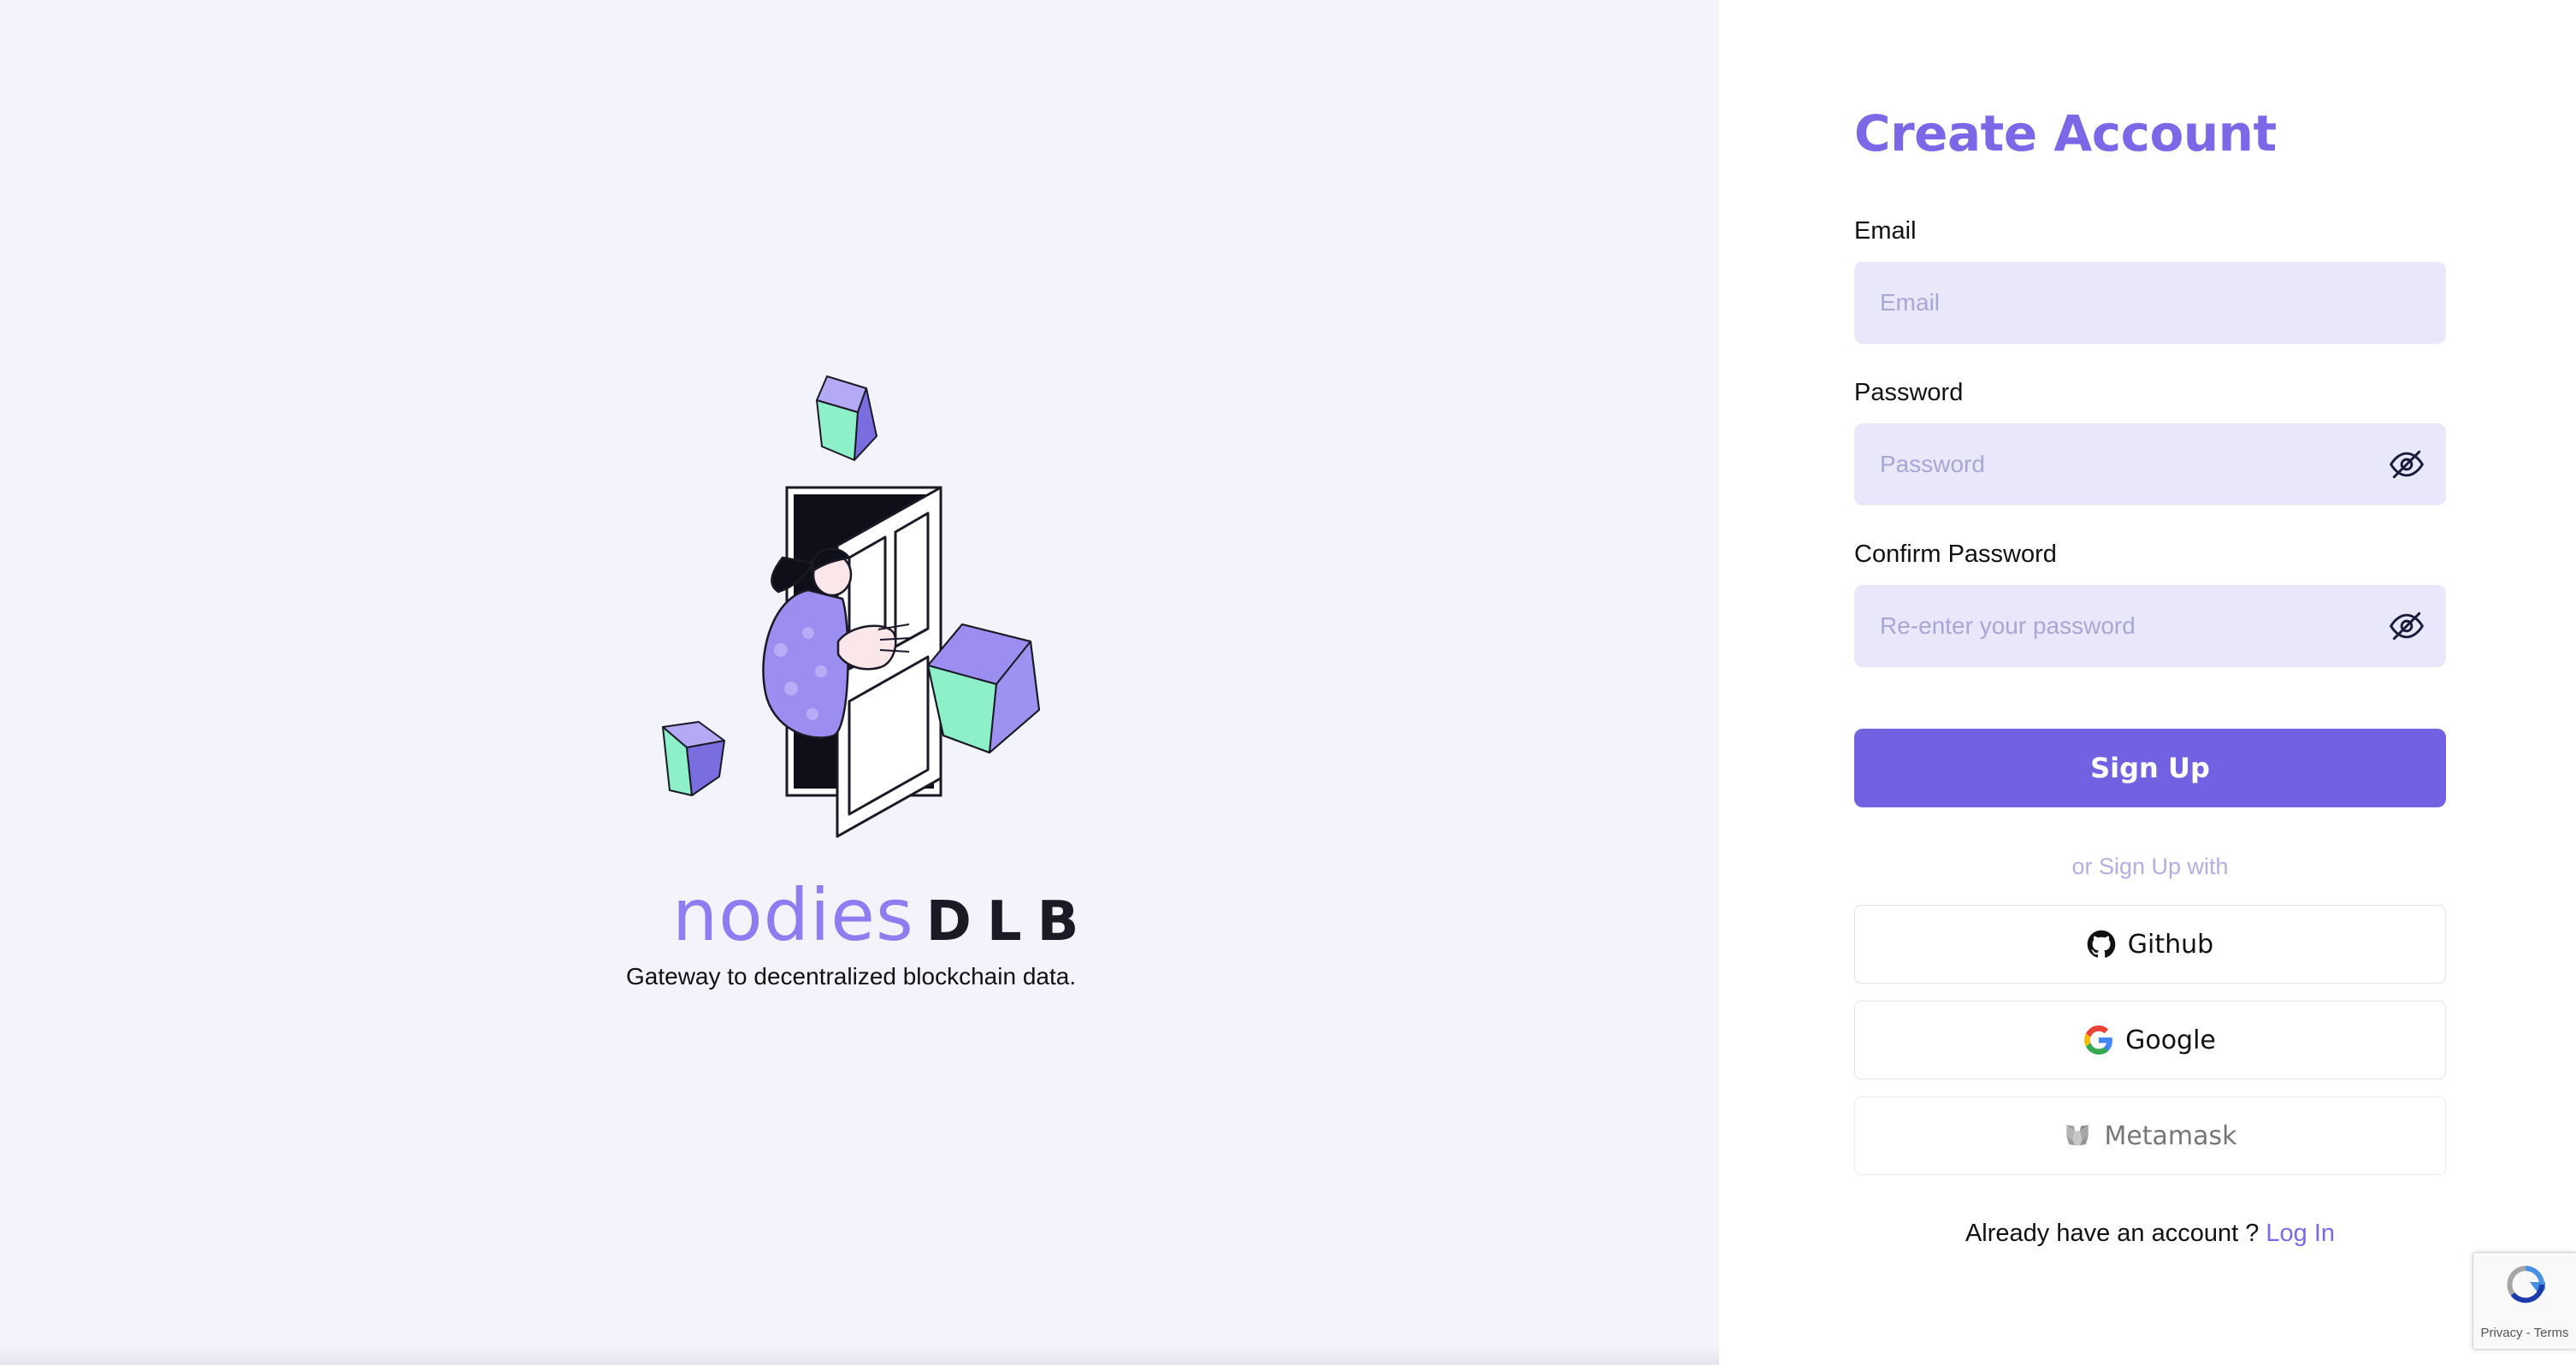 This screenshot has width=2576, height=1365. I want to click on password-label: Password, so click(1909, 393).